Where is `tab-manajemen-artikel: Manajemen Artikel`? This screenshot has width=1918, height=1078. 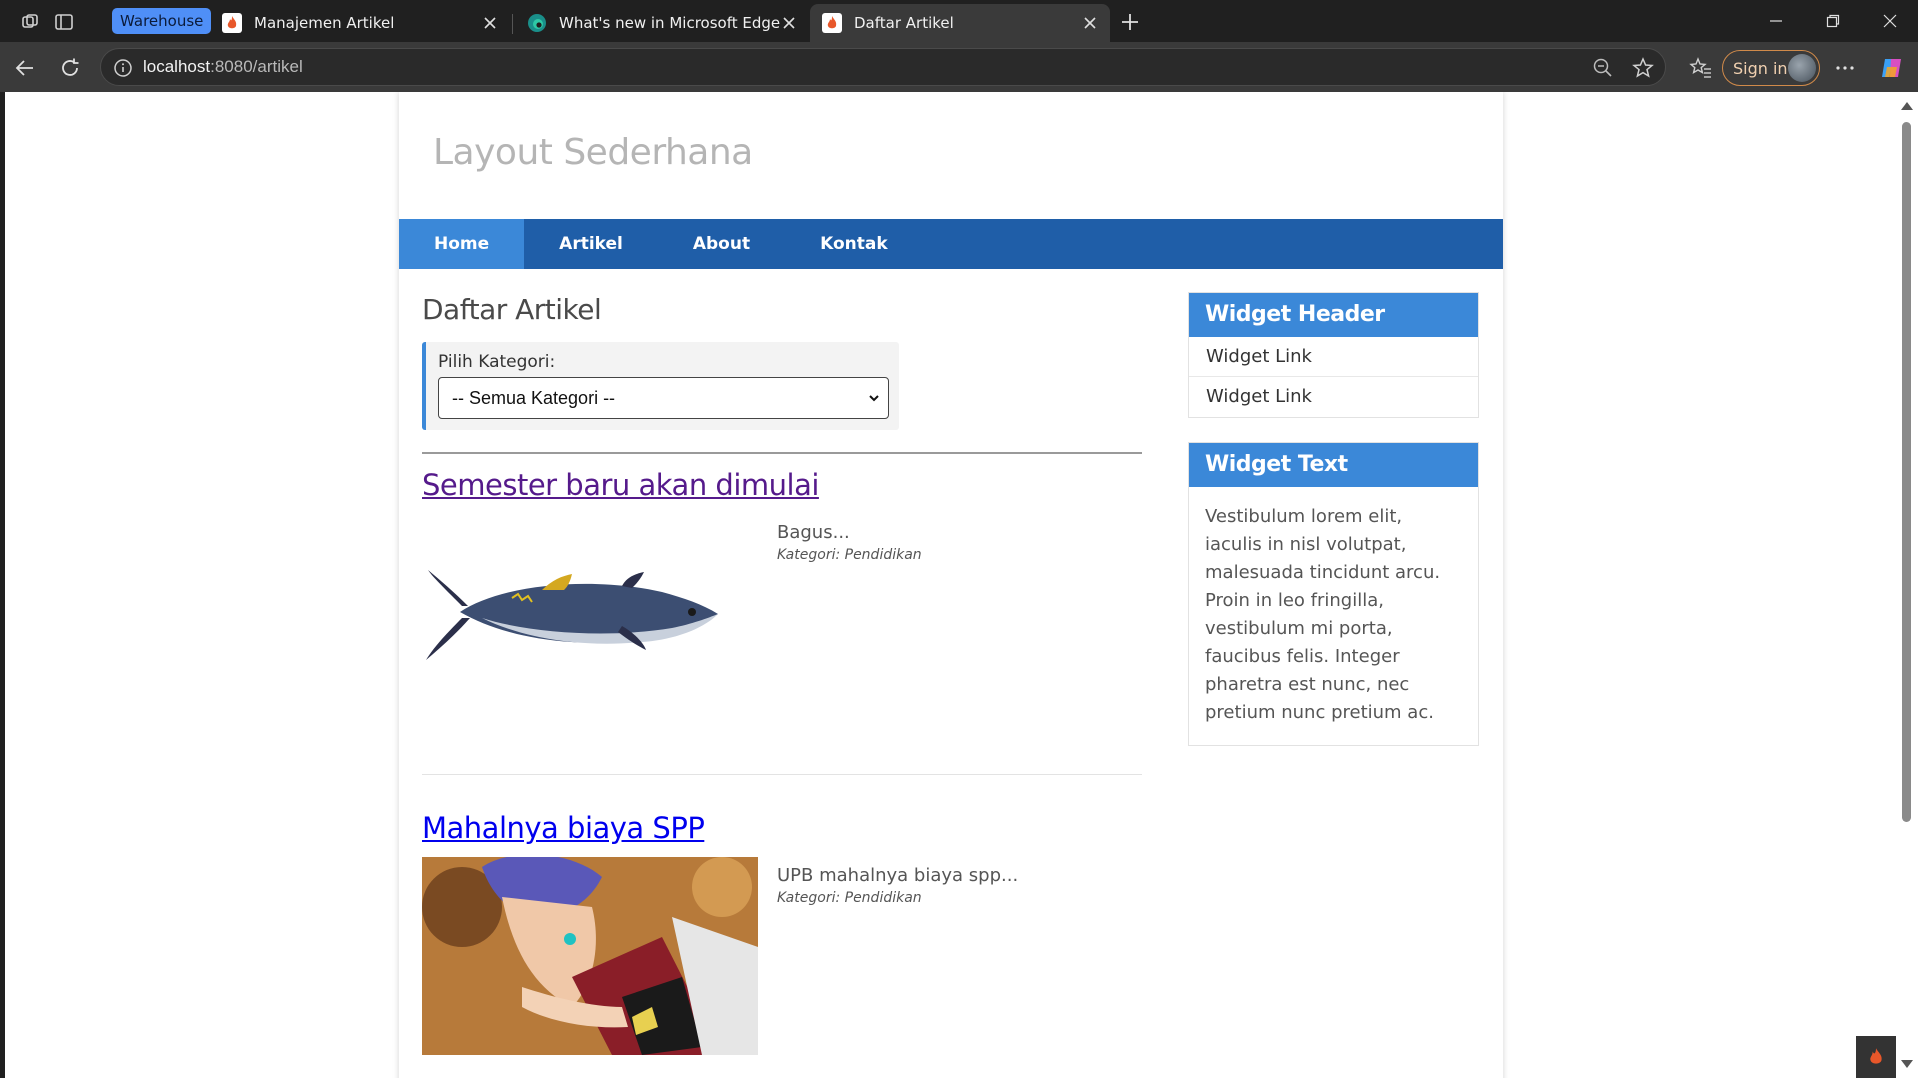
tab-manajemen-artikel: Manajemen Artikel is located at coordinates (360, 23).